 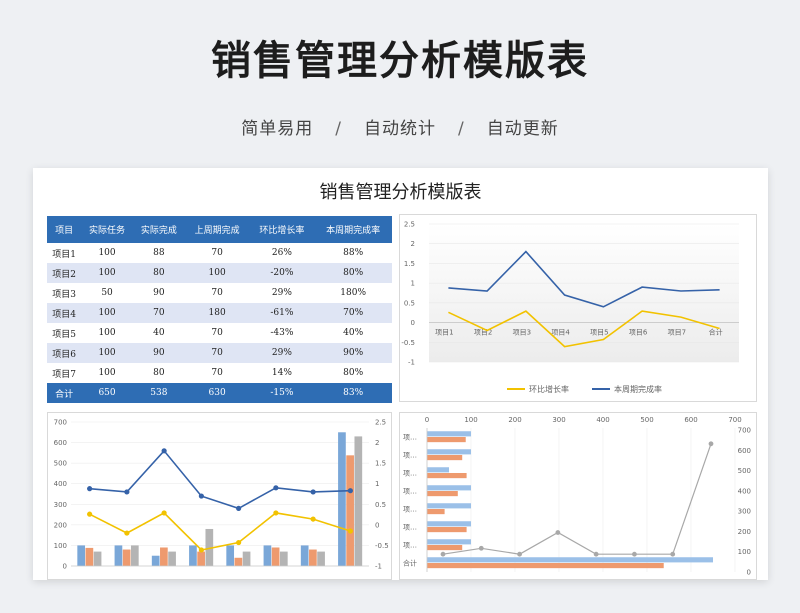 What do you see at coordinates (353, 353) in the screenshot?
I see `table-cell: 90%` at bounding box center [353, 353].